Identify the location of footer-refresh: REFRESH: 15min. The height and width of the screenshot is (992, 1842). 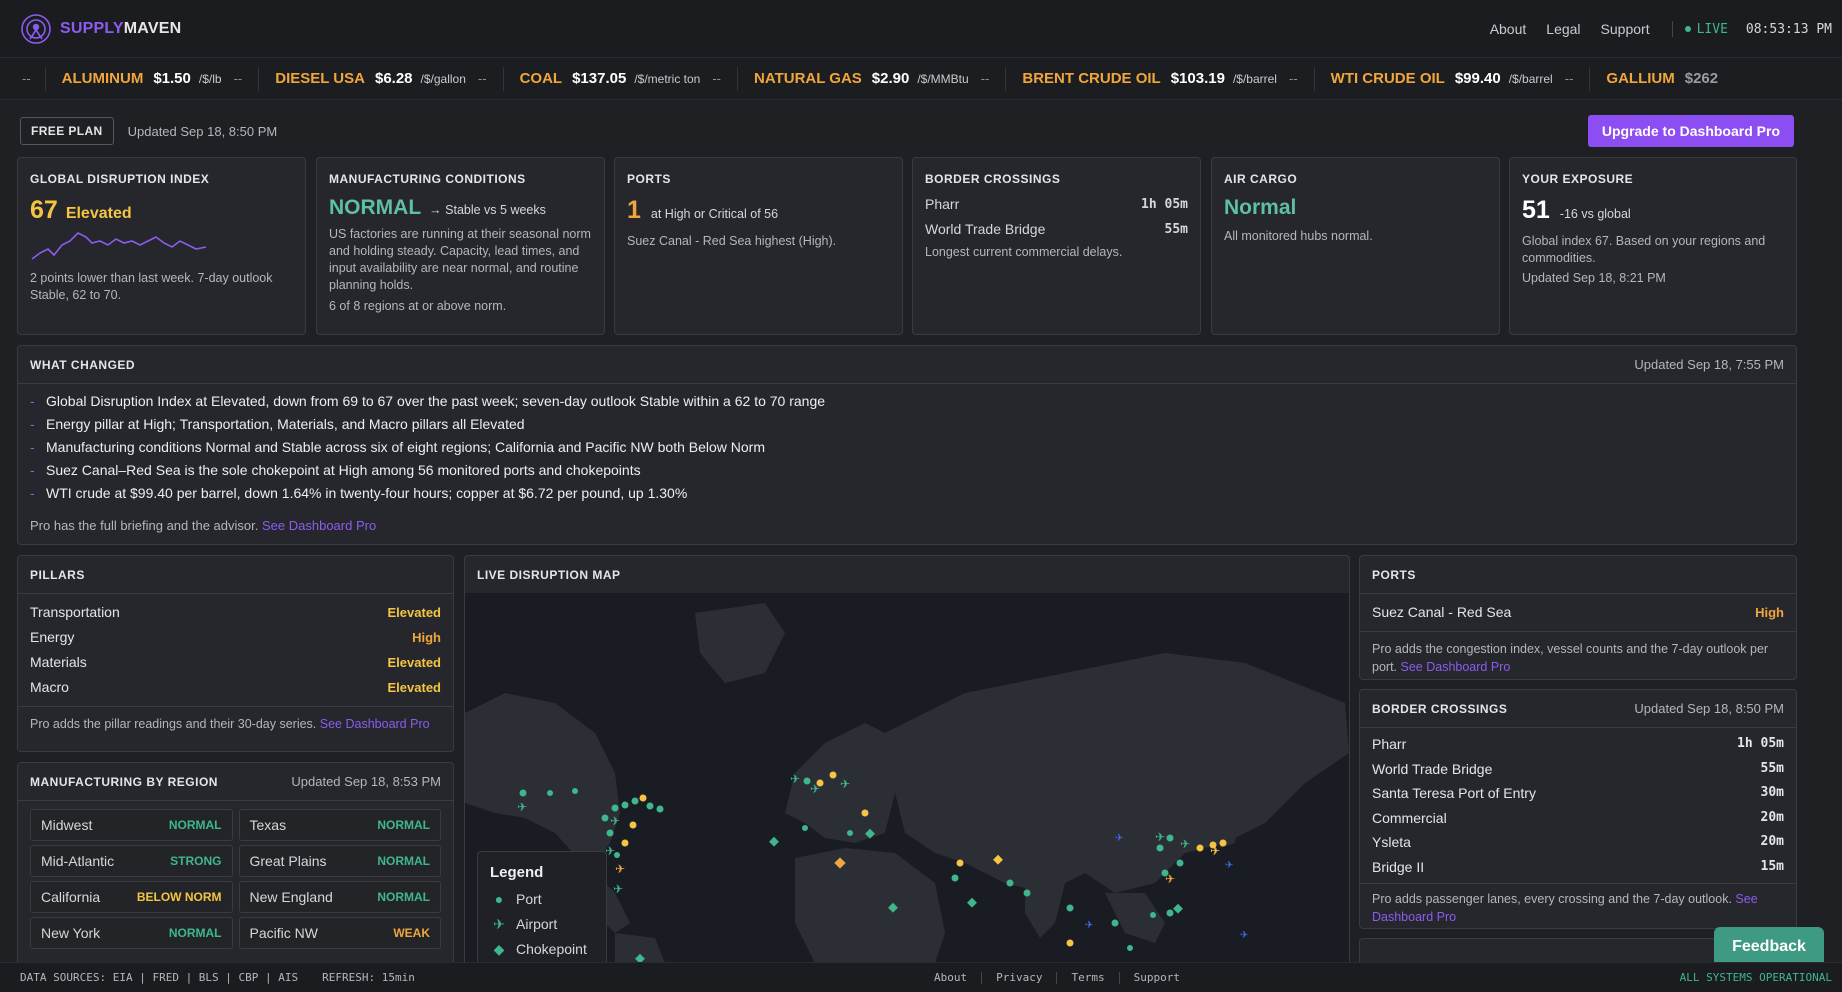
(368, 977).